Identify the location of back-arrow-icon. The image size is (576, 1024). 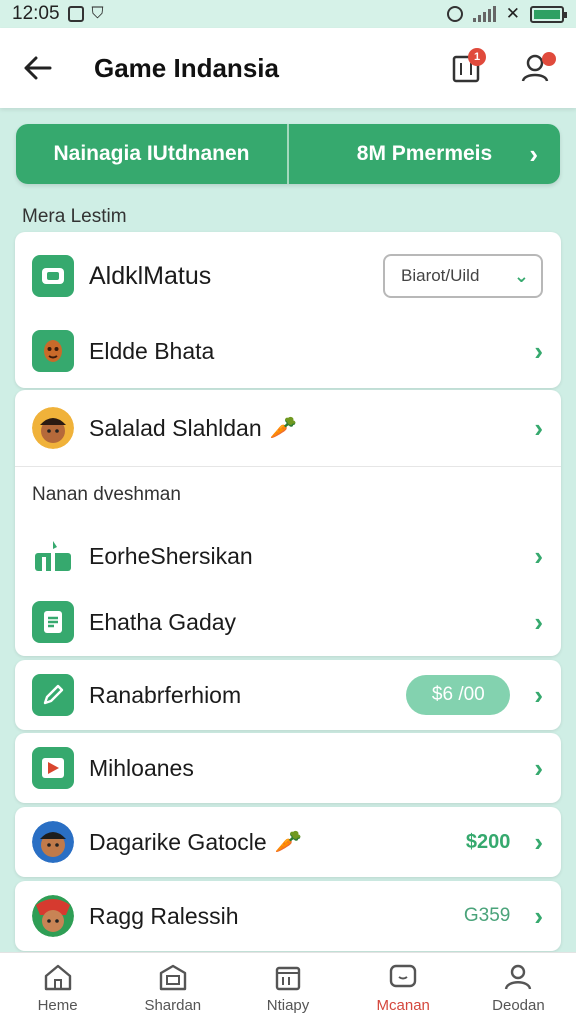
(38, 68).